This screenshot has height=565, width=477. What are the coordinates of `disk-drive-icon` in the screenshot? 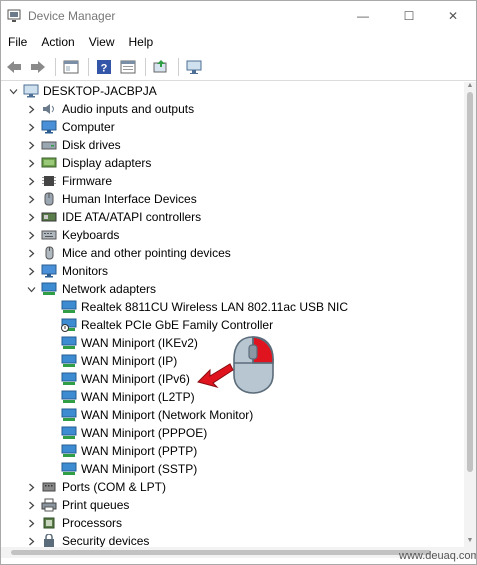 It's located at (49, 145).